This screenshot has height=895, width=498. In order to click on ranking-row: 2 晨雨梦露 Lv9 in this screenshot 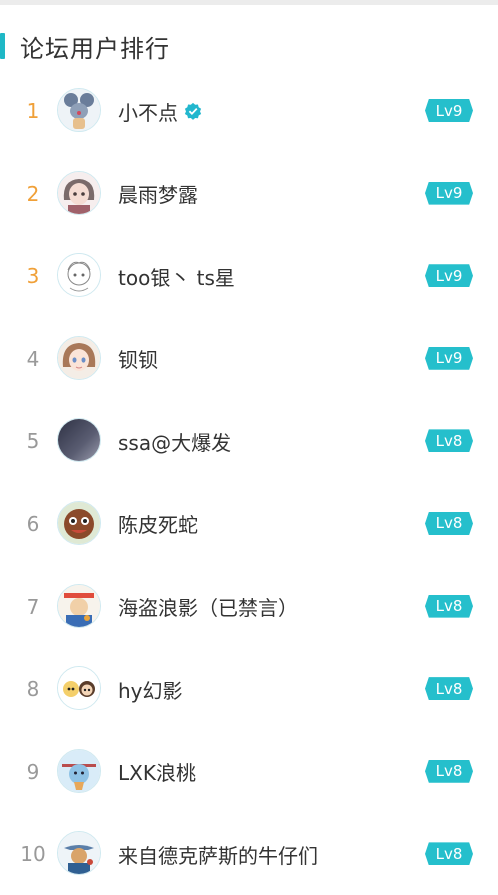, I will do `click(249, 193)`.